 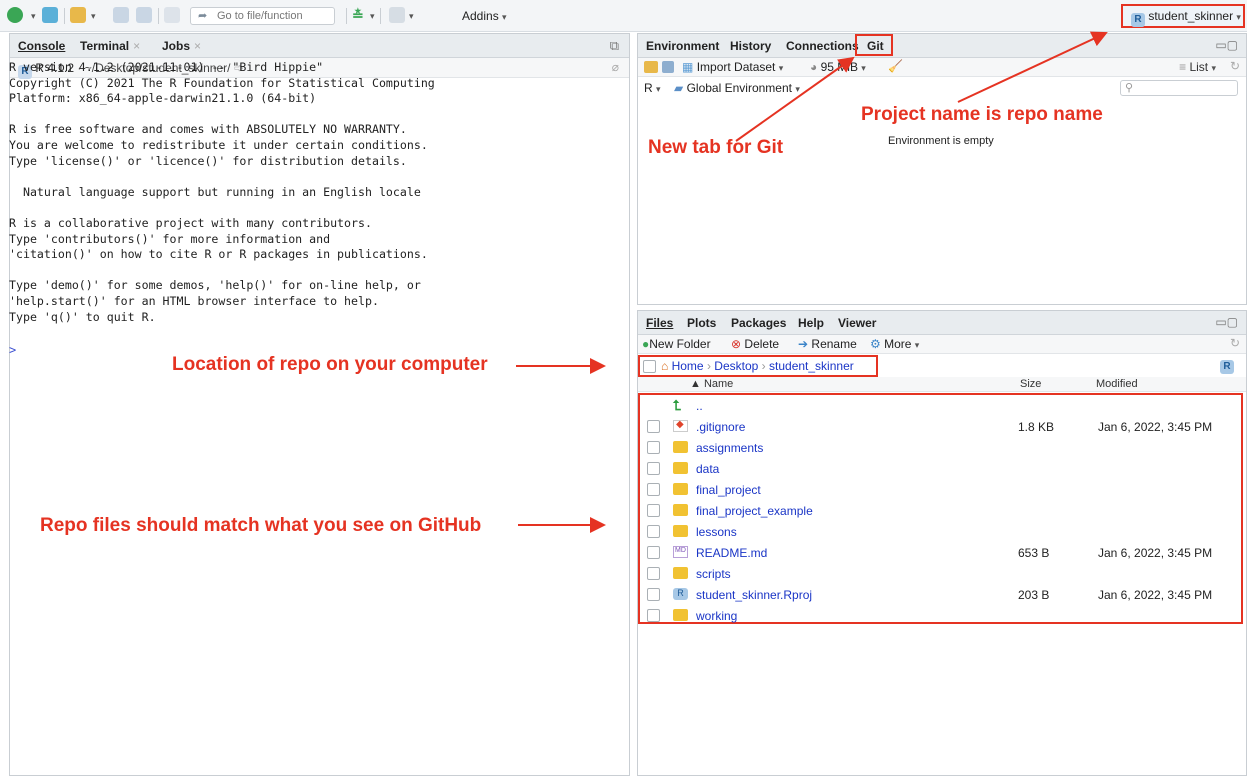 What do you see at coordinates (397, 15) in the screenshot?
I see `pane-layout-icon` at bounding box center [397, 15].